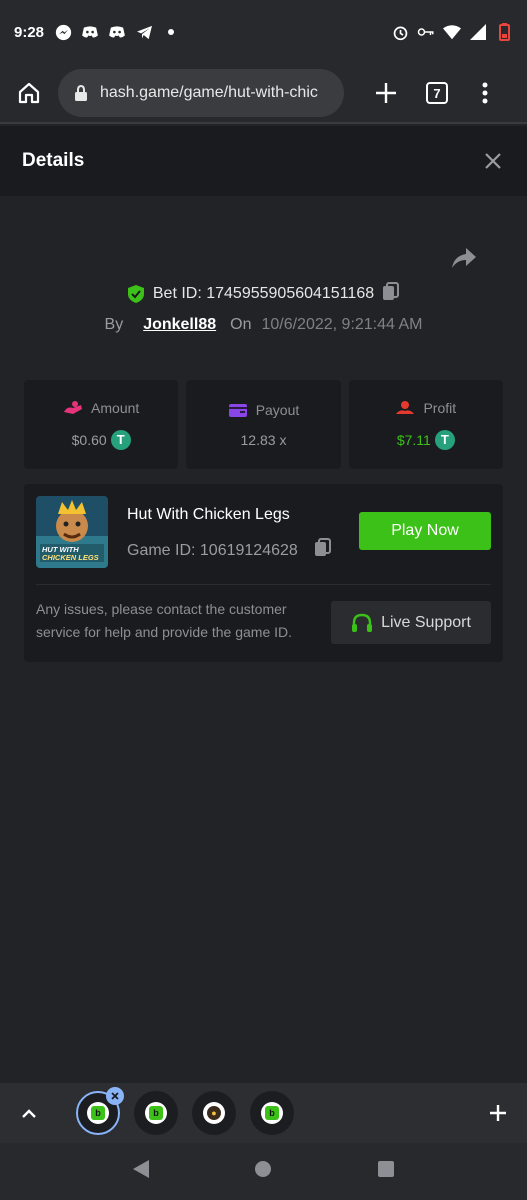  What do you see at coordinates (263, 1169) in the screenshot?
I see `home-circle-icon` at bounding box center [263, 1169].